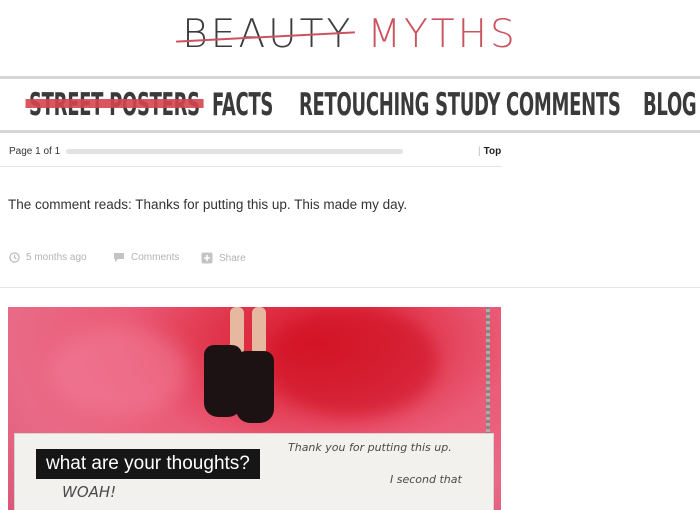 This screenshot has height=510, width=700. I want to click on post-time: 5 months ago, so click(48, 257).